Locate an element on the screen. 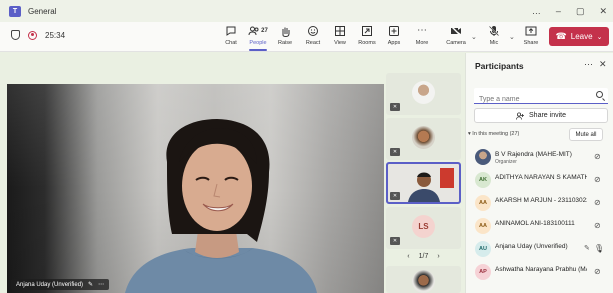 This screenshot has height=293, width=613. share-button: Share is located at coordinates (531, 37).